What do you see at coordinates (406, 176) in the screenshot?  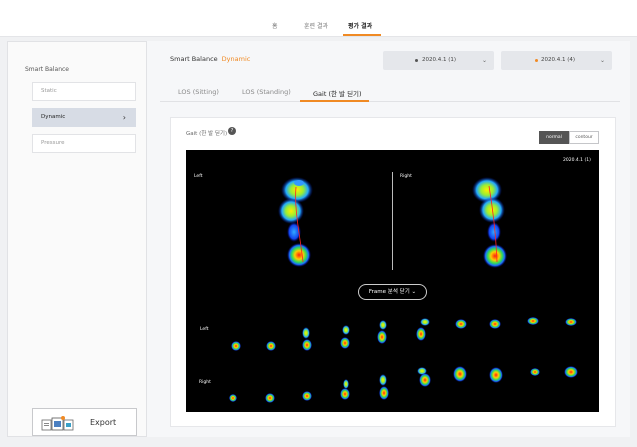 I see `viewer-right-label: Right` at bounding box center [406, 176].